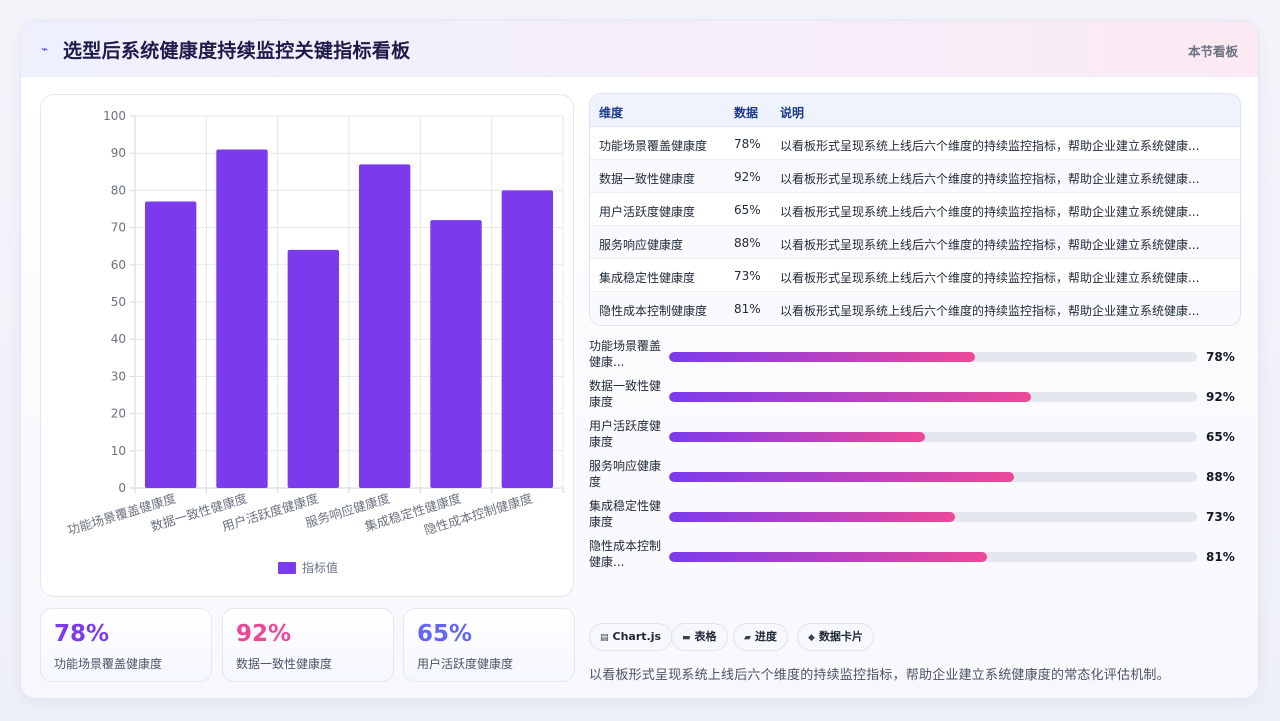  What do you see at coordinates (792, 113) in the screenshot?
I see `column-header-description: 说明` at bounding box center [792, 113].